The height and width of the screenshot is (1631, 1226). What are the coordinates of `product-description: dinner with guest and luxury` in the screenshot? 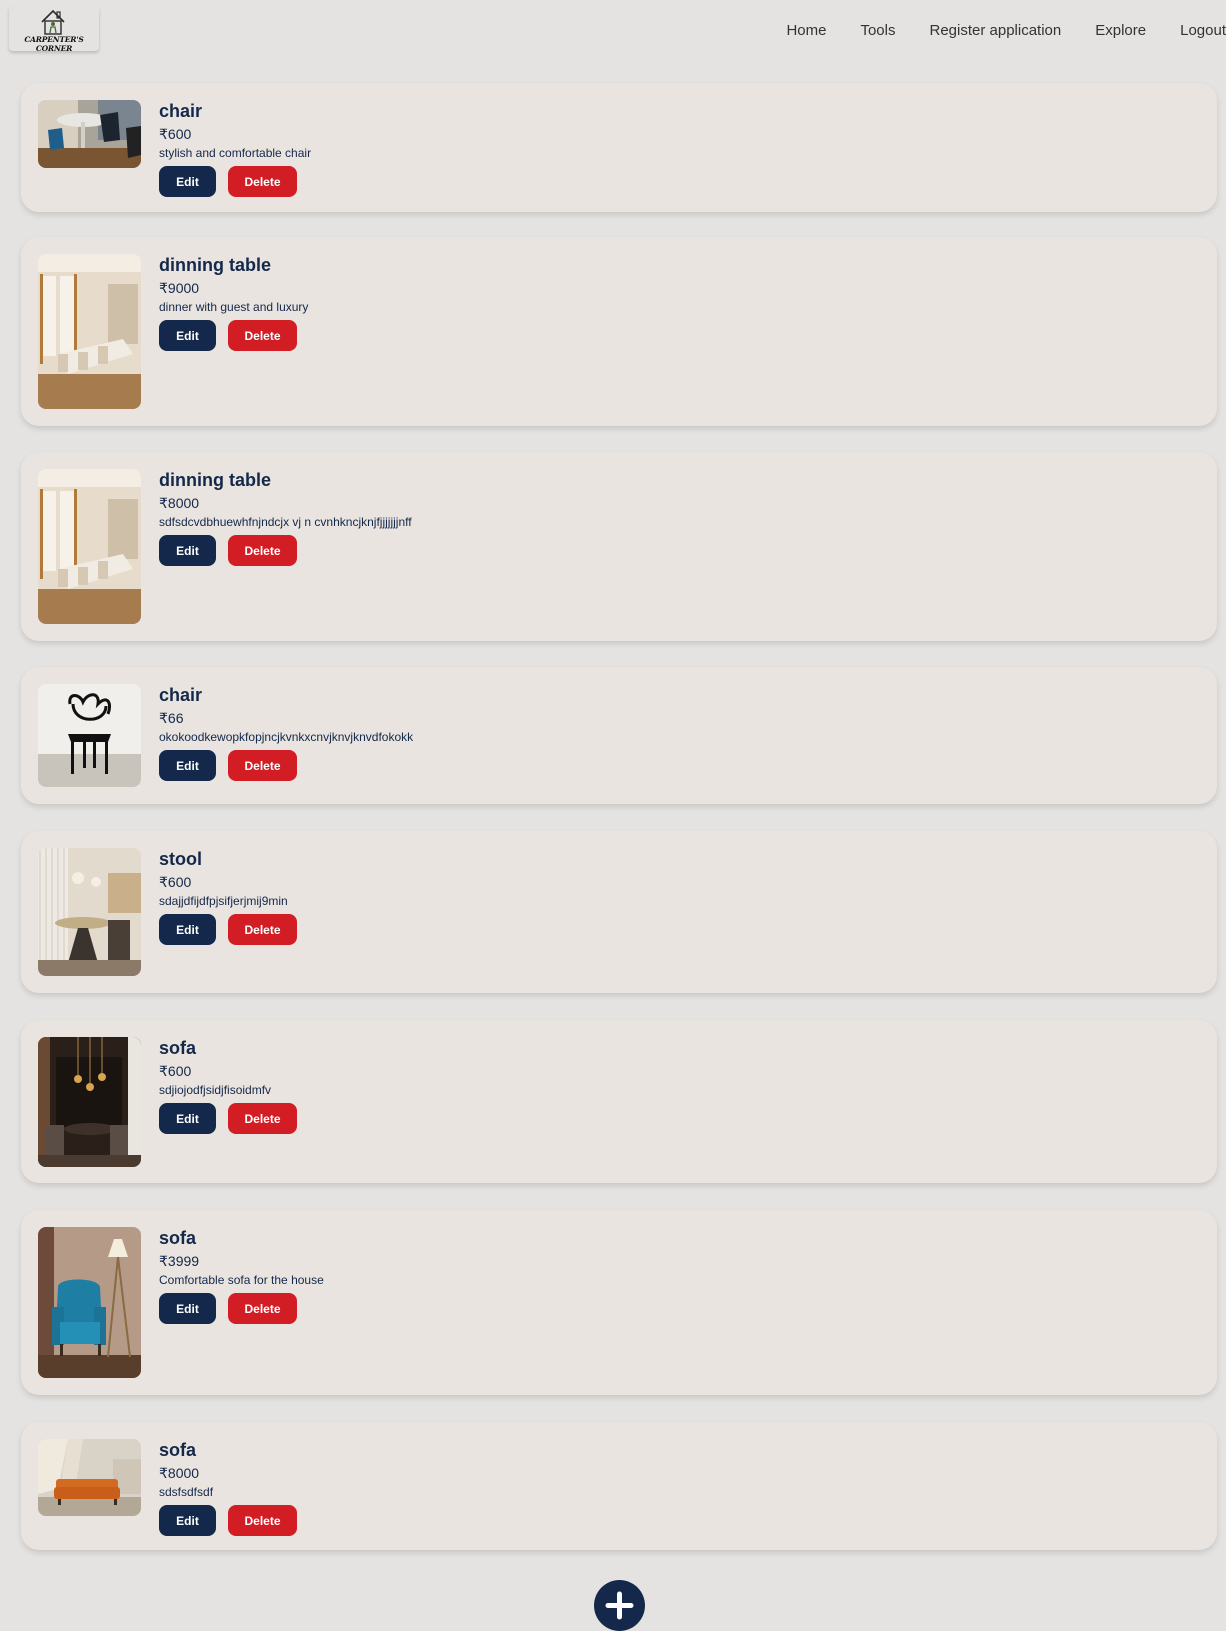 It's located at (234, 307).